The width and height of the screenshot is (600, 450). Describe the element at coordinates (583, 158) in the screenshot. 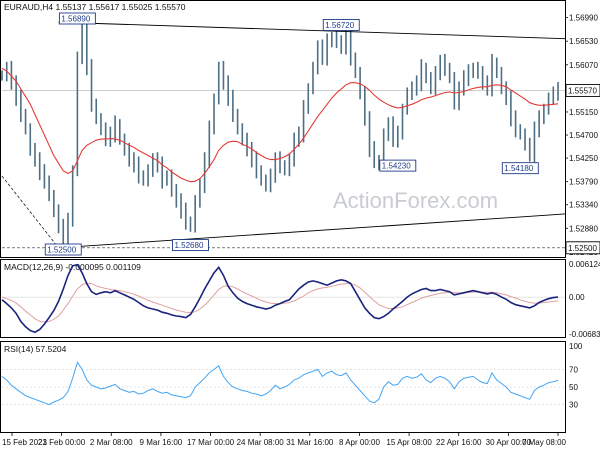

I see `price-axis-label: 1.54250` at that location.